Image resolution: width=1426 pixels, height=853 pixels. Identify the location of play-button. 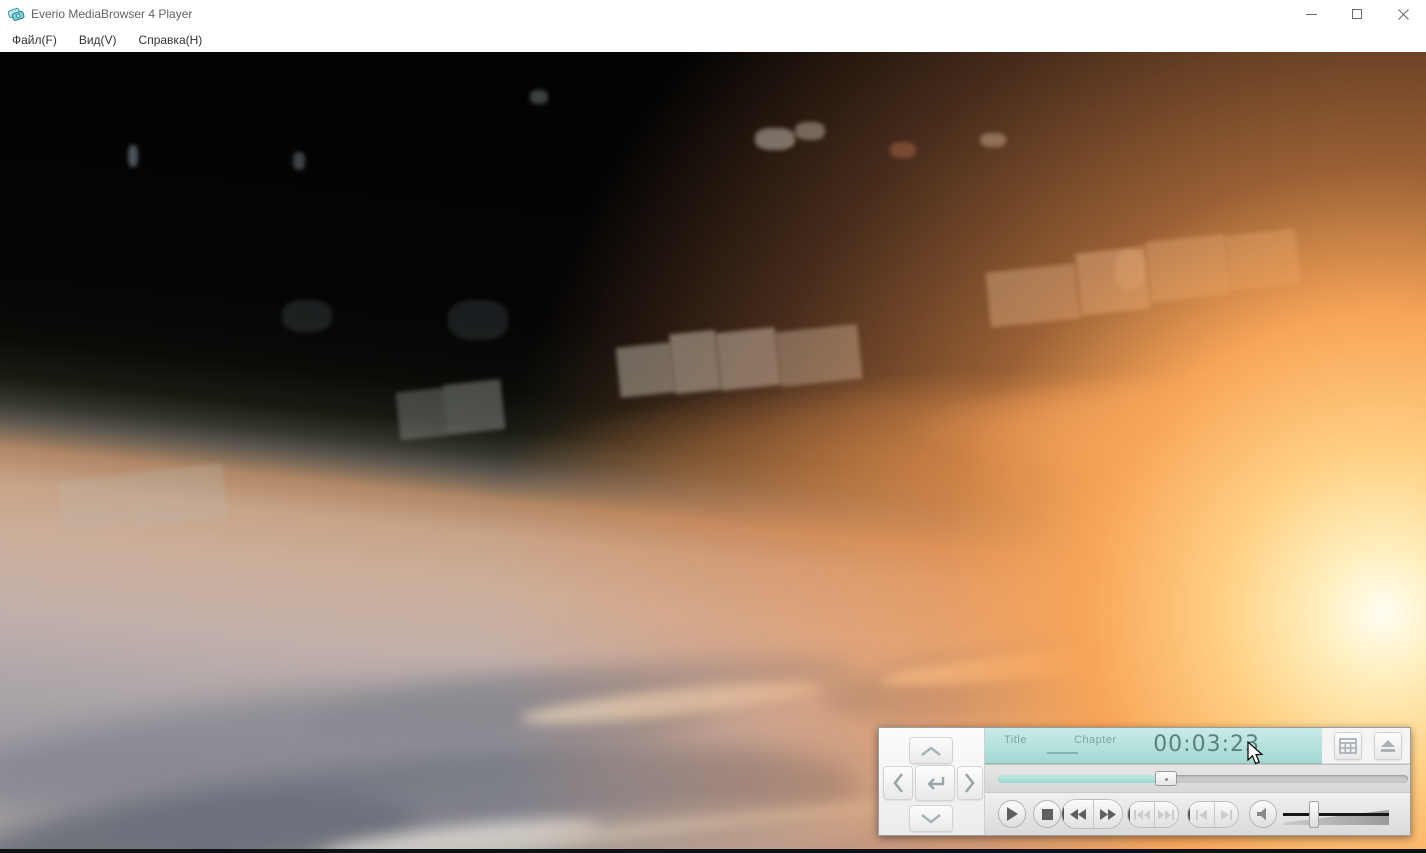
(1012, 814).